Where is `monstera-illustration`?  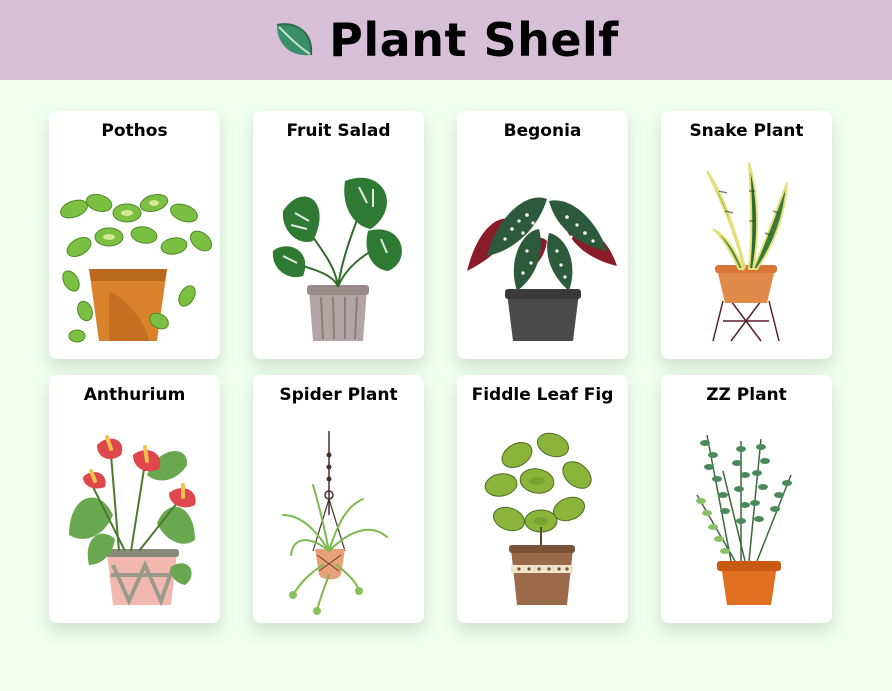
monstera-illustration is located at coordinates (338, 255).